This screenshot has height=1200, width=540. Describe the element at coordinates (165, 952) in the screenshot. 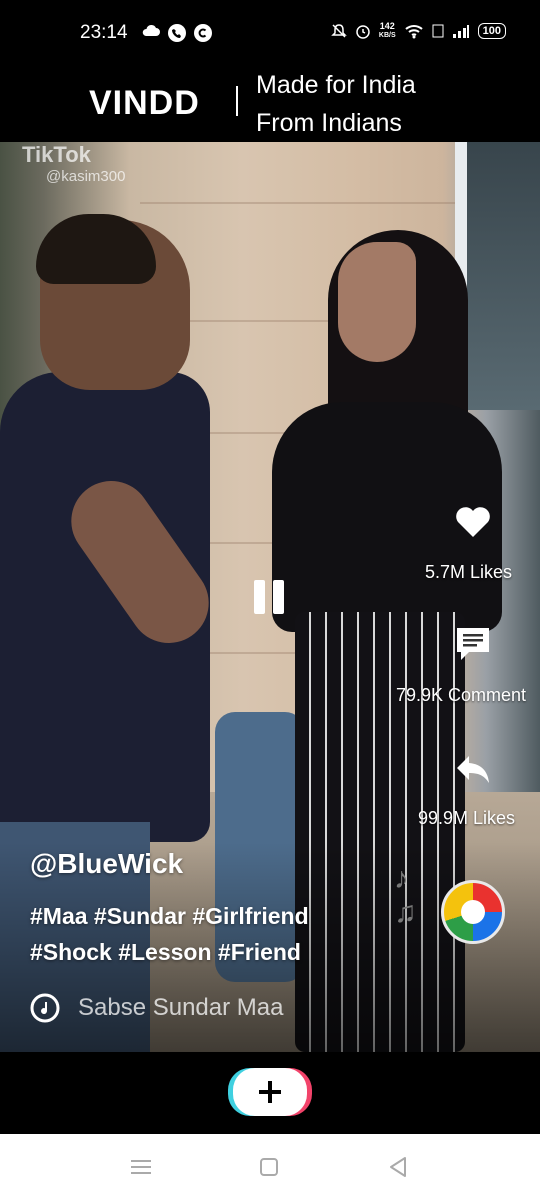

I see `hashtags-line-2: #Shock #Lesson #Friend` at that location.